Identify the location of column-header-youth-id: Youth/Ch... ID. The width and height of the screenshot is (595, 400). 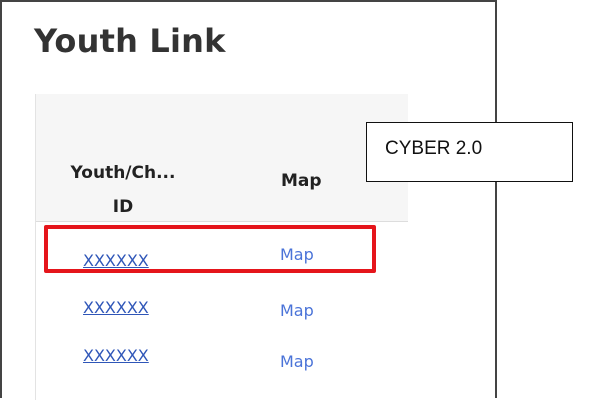
(123, 190).